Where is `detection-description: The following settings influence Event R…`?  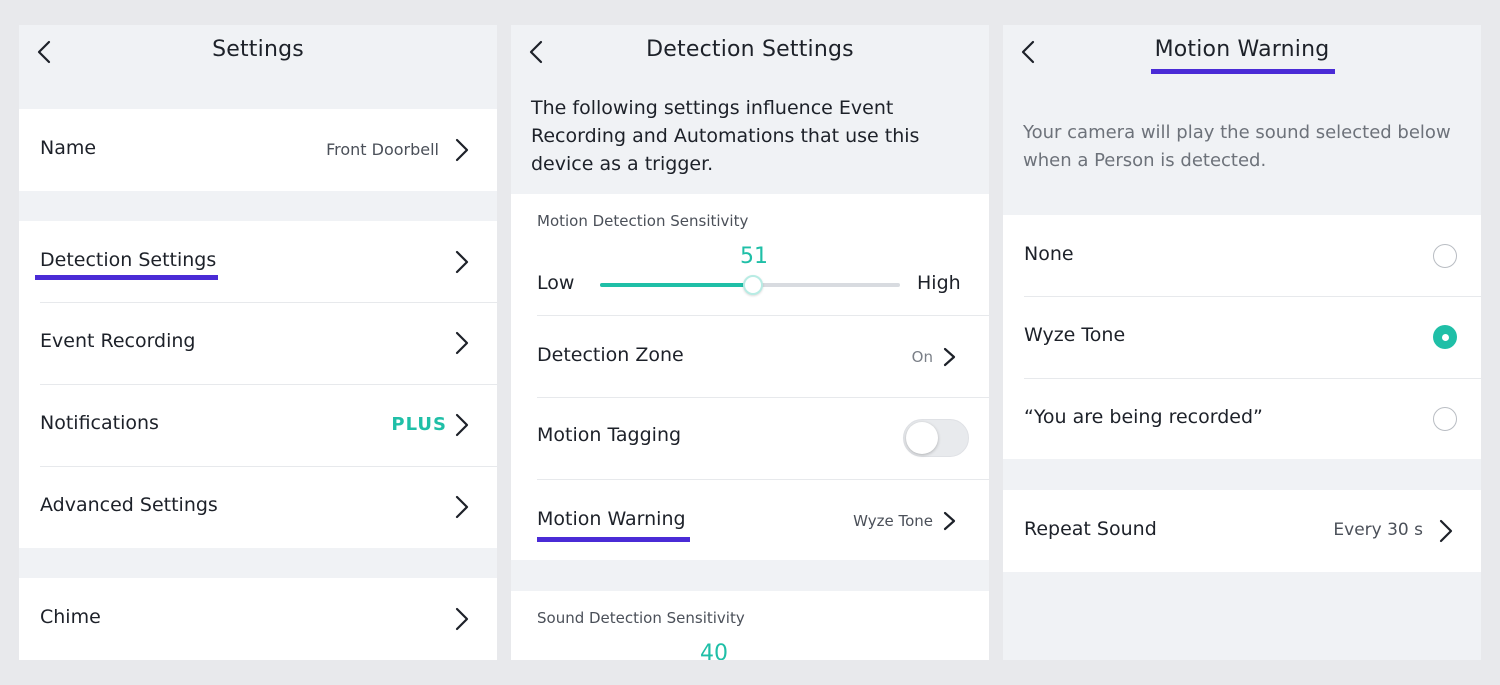
detection-description: The following settings influence Event R… is located at coordinates (725, 136).